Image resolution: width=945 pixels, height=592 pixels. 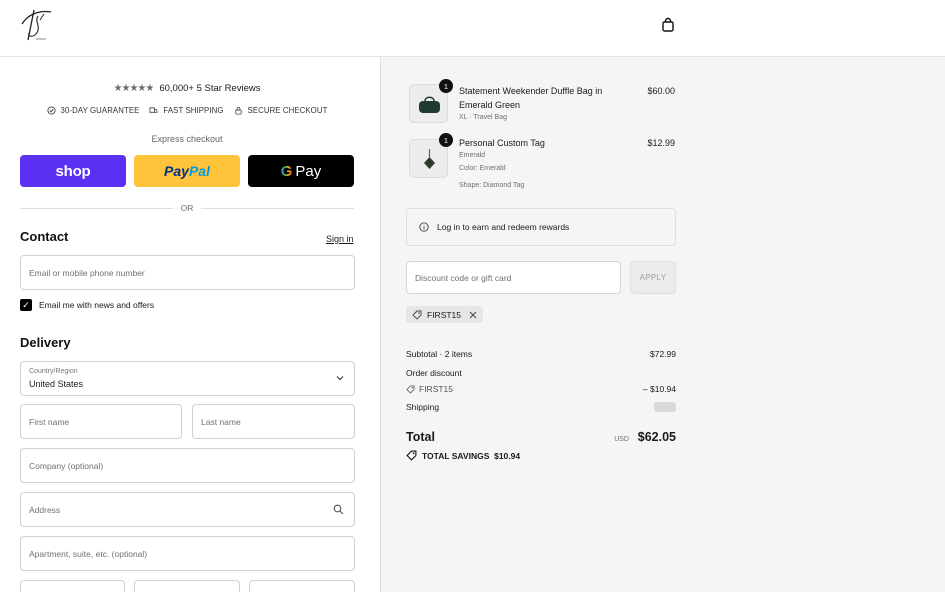 I want to click on shop-pay-button: shop, so click(x=73, y=171).